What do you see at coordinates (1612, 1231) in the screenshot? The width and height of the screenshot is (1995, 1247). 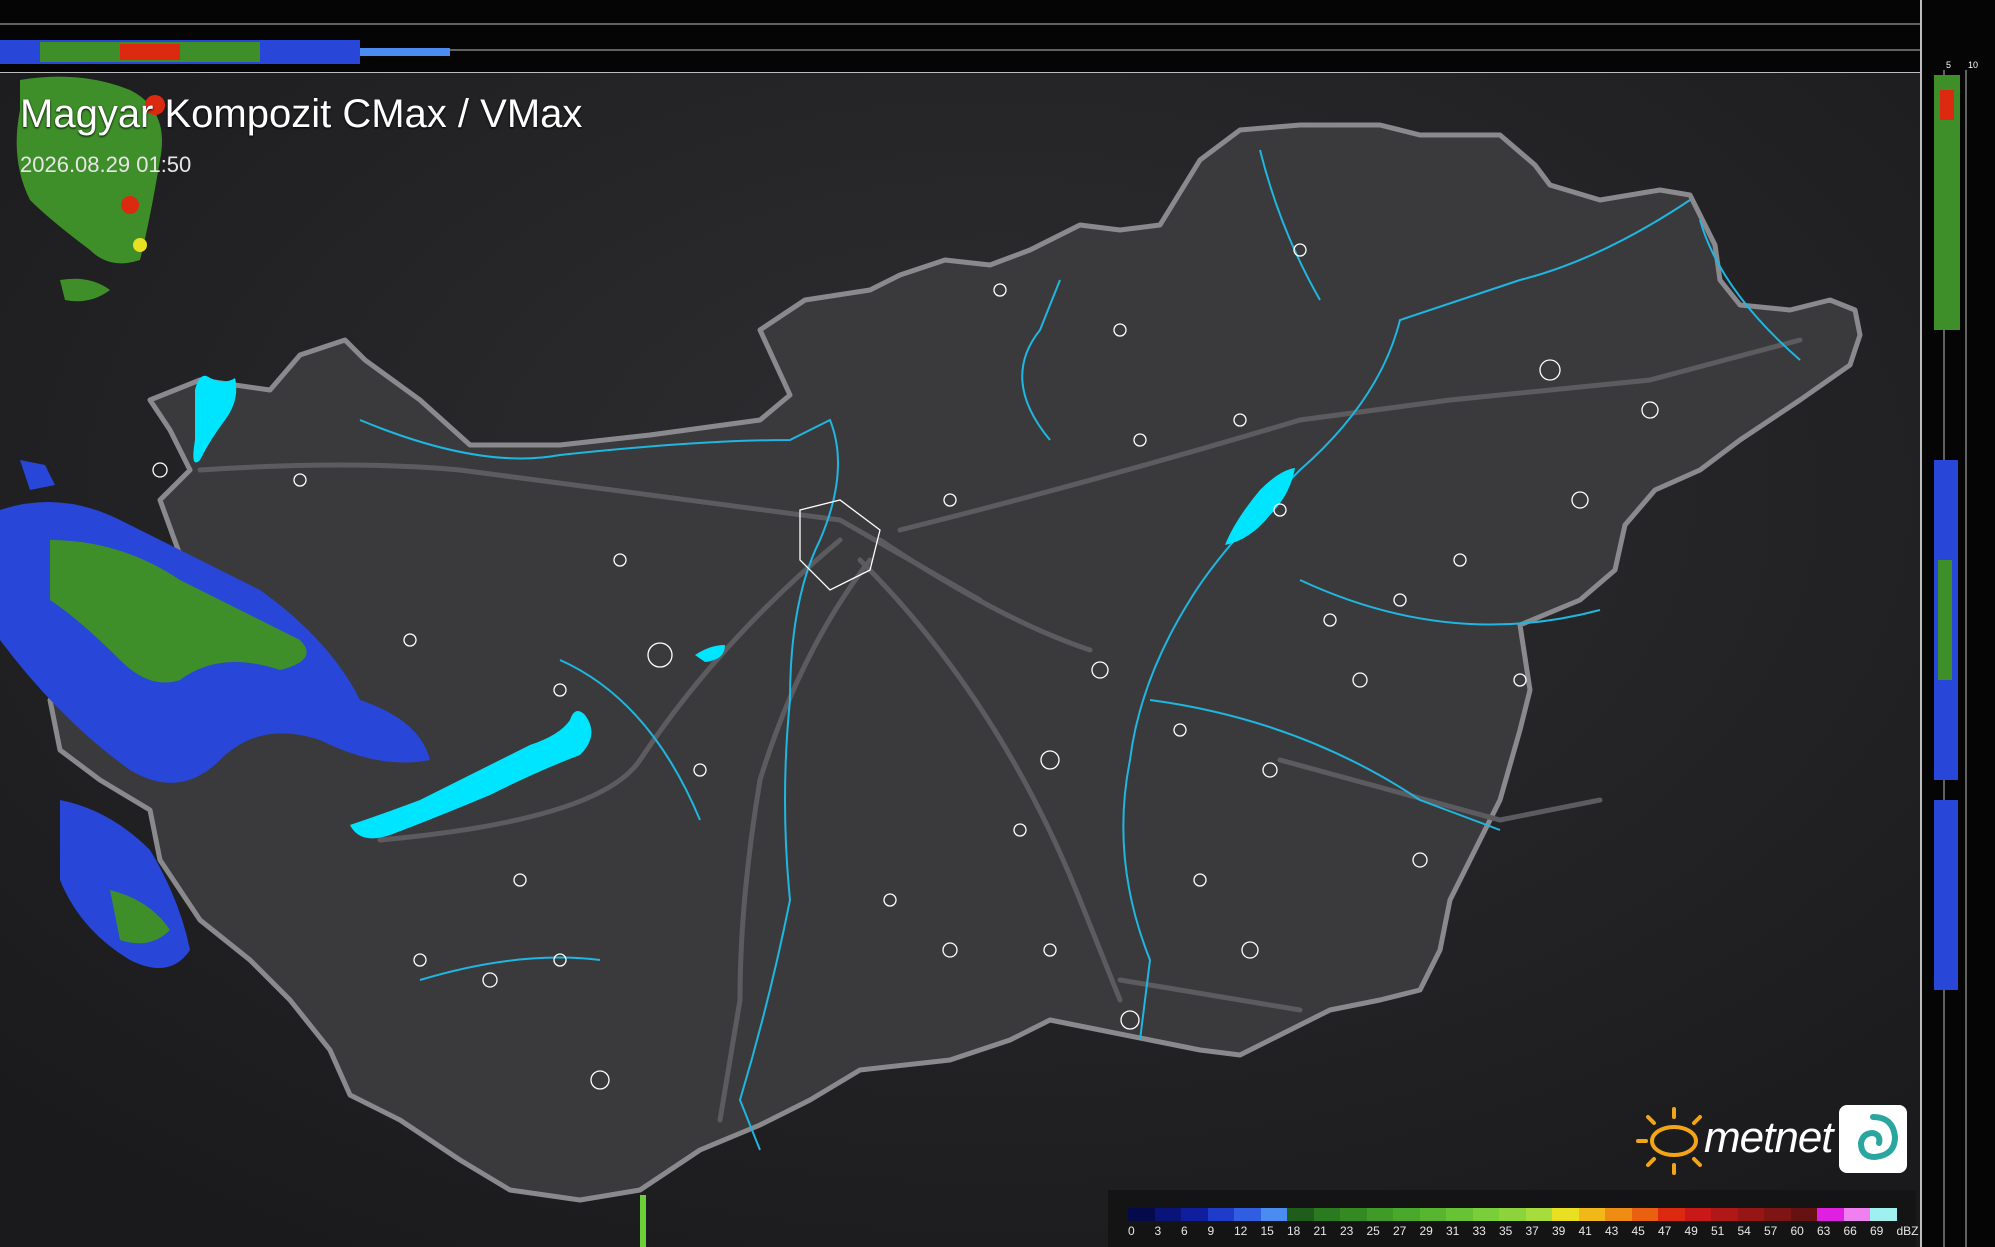 I see `legend-value-label: 43` at bounding box center [1612, 1231].